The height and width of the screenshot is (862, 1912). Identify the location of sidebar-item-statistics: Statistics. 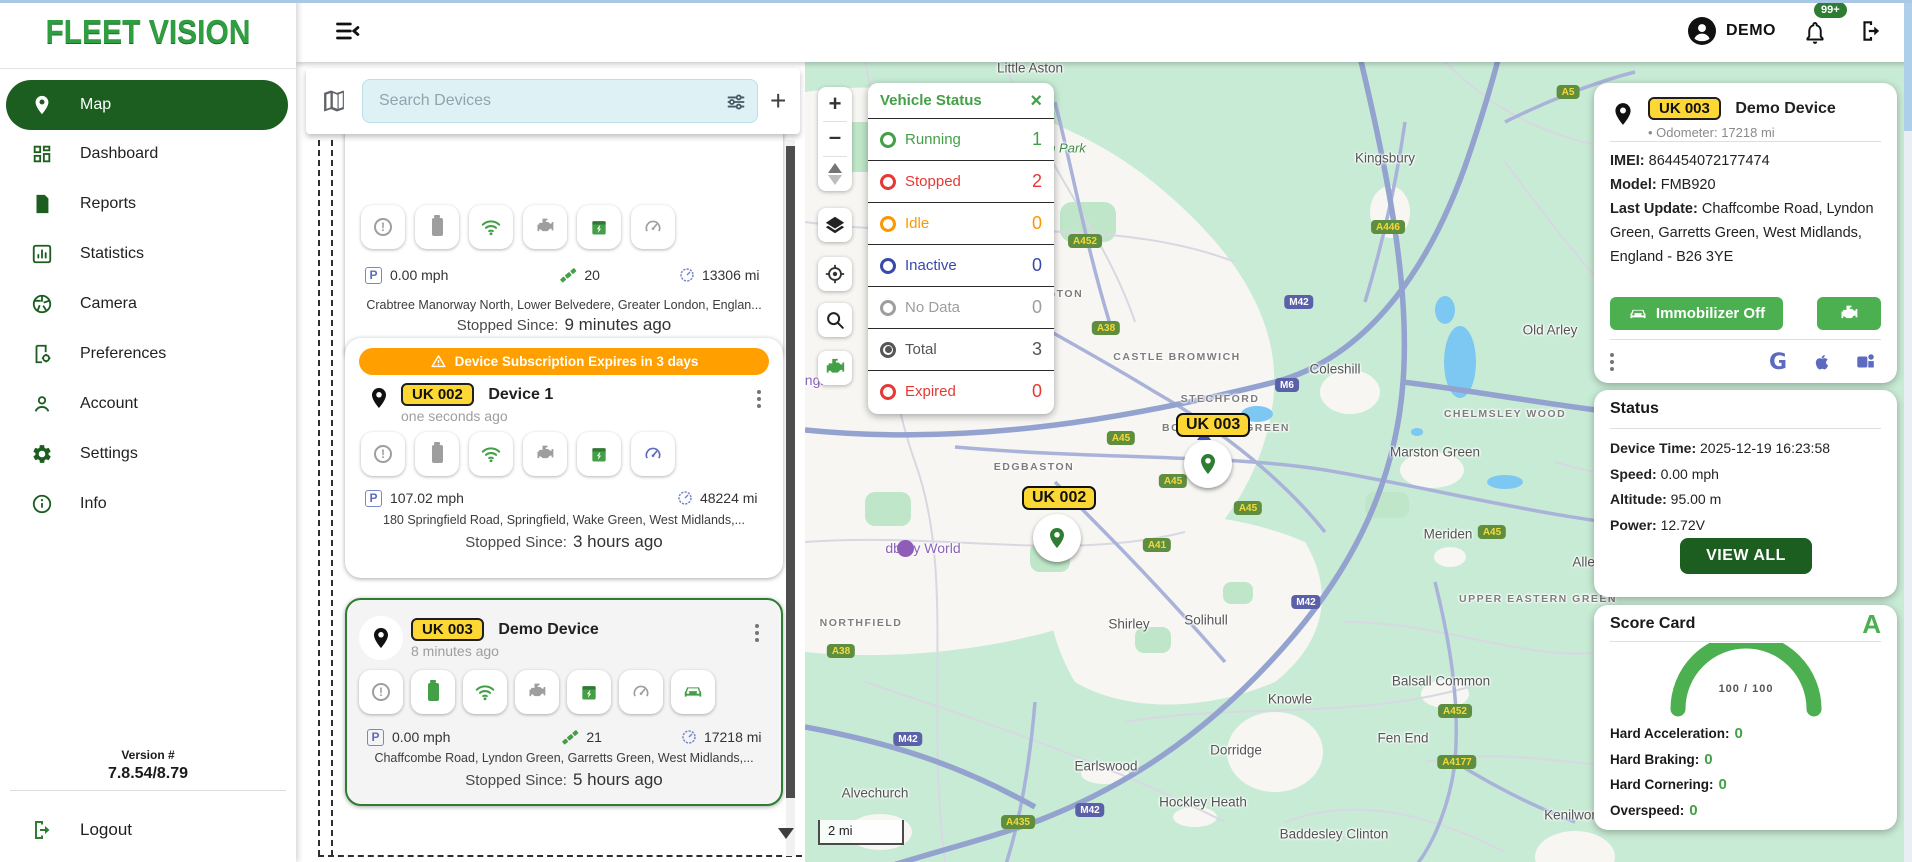
(148, 254).